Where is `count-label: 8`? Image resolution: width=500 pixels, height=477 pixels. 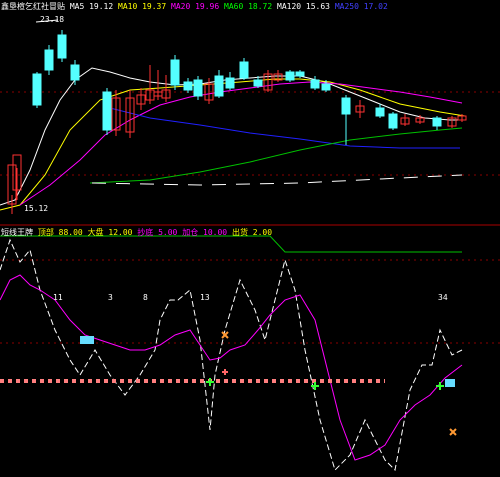 count-label: 8 is located at coordinates (145, 297).